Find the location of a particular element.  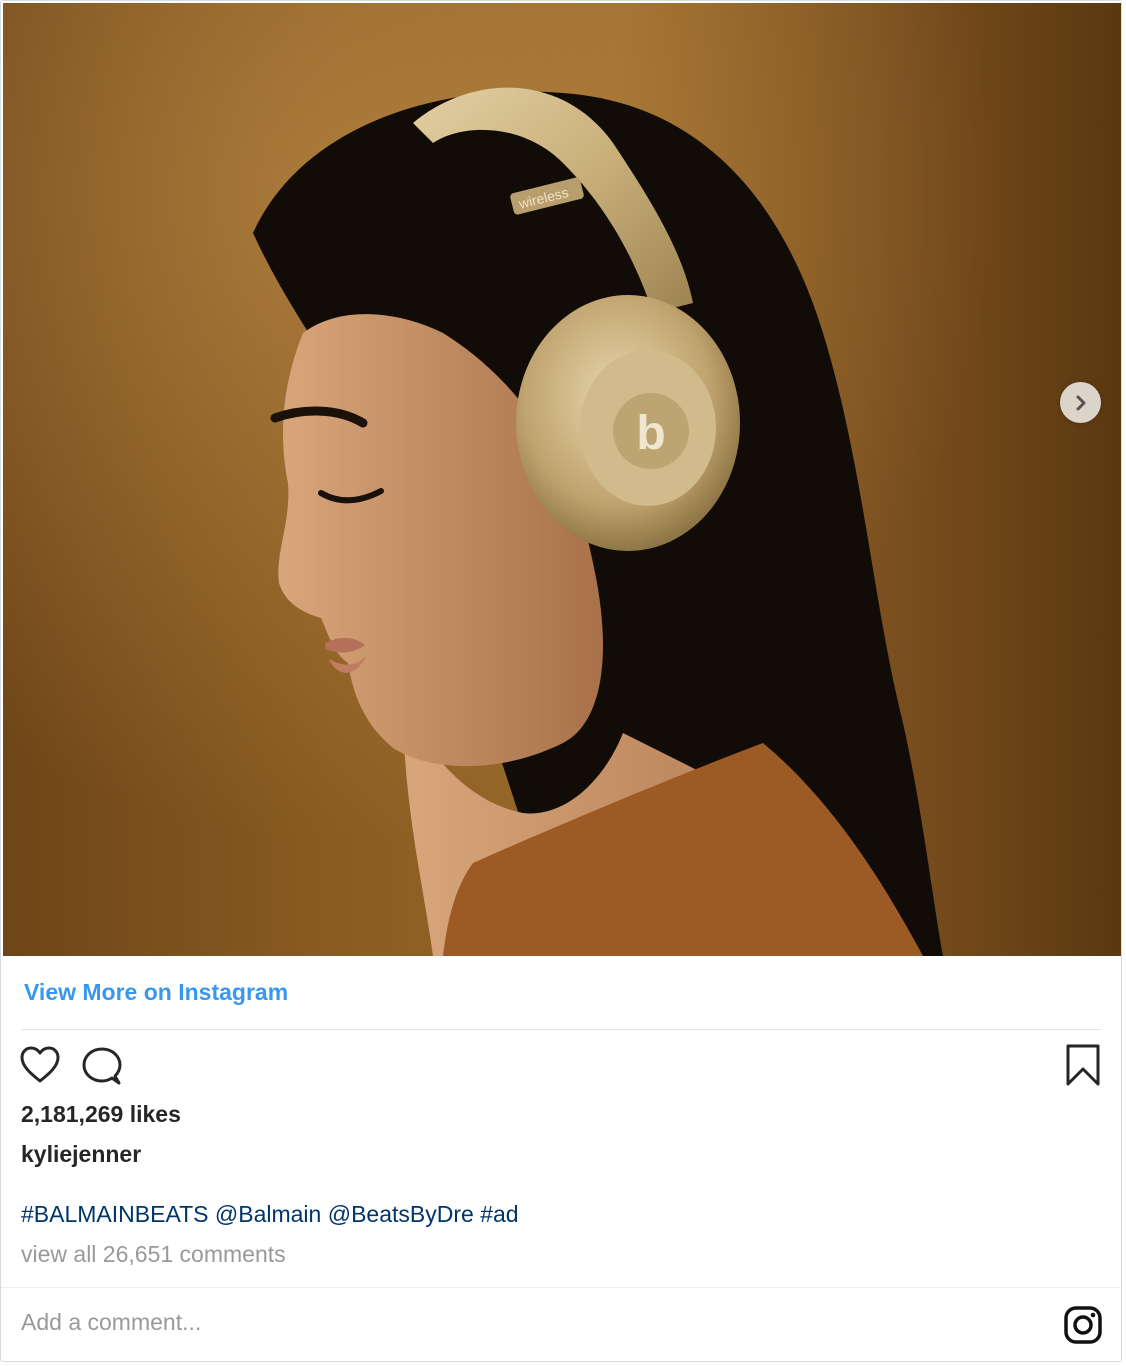

beats-logo: b is located at coordinates (650, 433).